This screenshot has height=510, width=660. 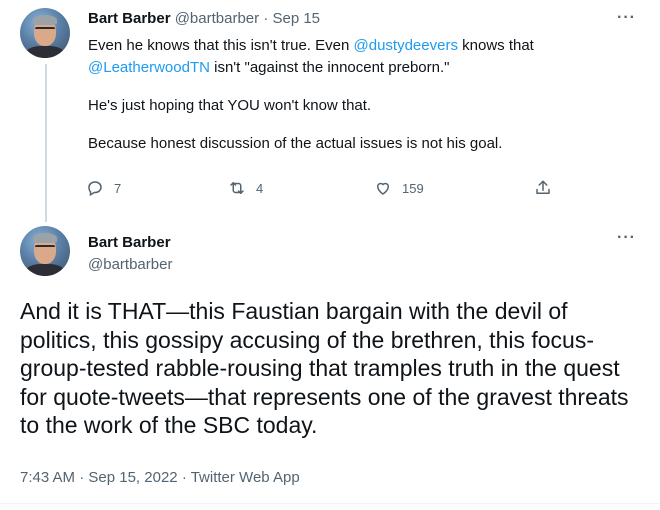 What do you see at coordinates (543, 187) in the screenshot?
I see `share-icon` at bounding box center [543, 187].